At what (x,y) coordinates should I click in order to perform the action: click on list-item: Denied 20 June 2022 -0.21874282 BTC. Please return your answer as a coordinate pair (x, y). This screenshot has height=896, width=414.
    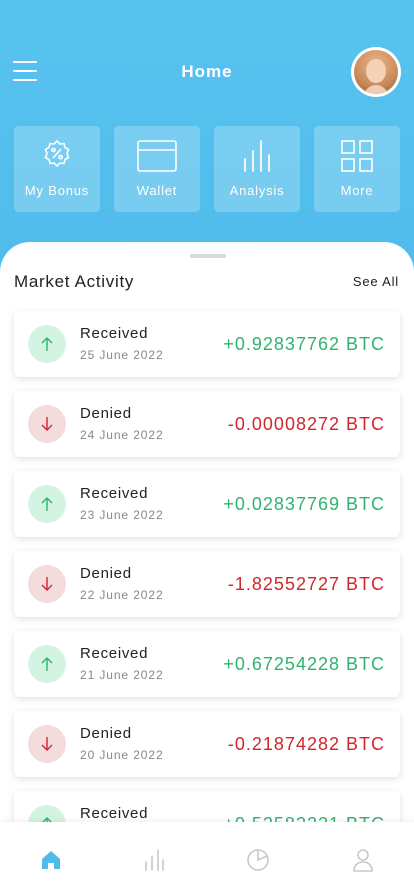
    Looking at the image, I should click on (207, 744).